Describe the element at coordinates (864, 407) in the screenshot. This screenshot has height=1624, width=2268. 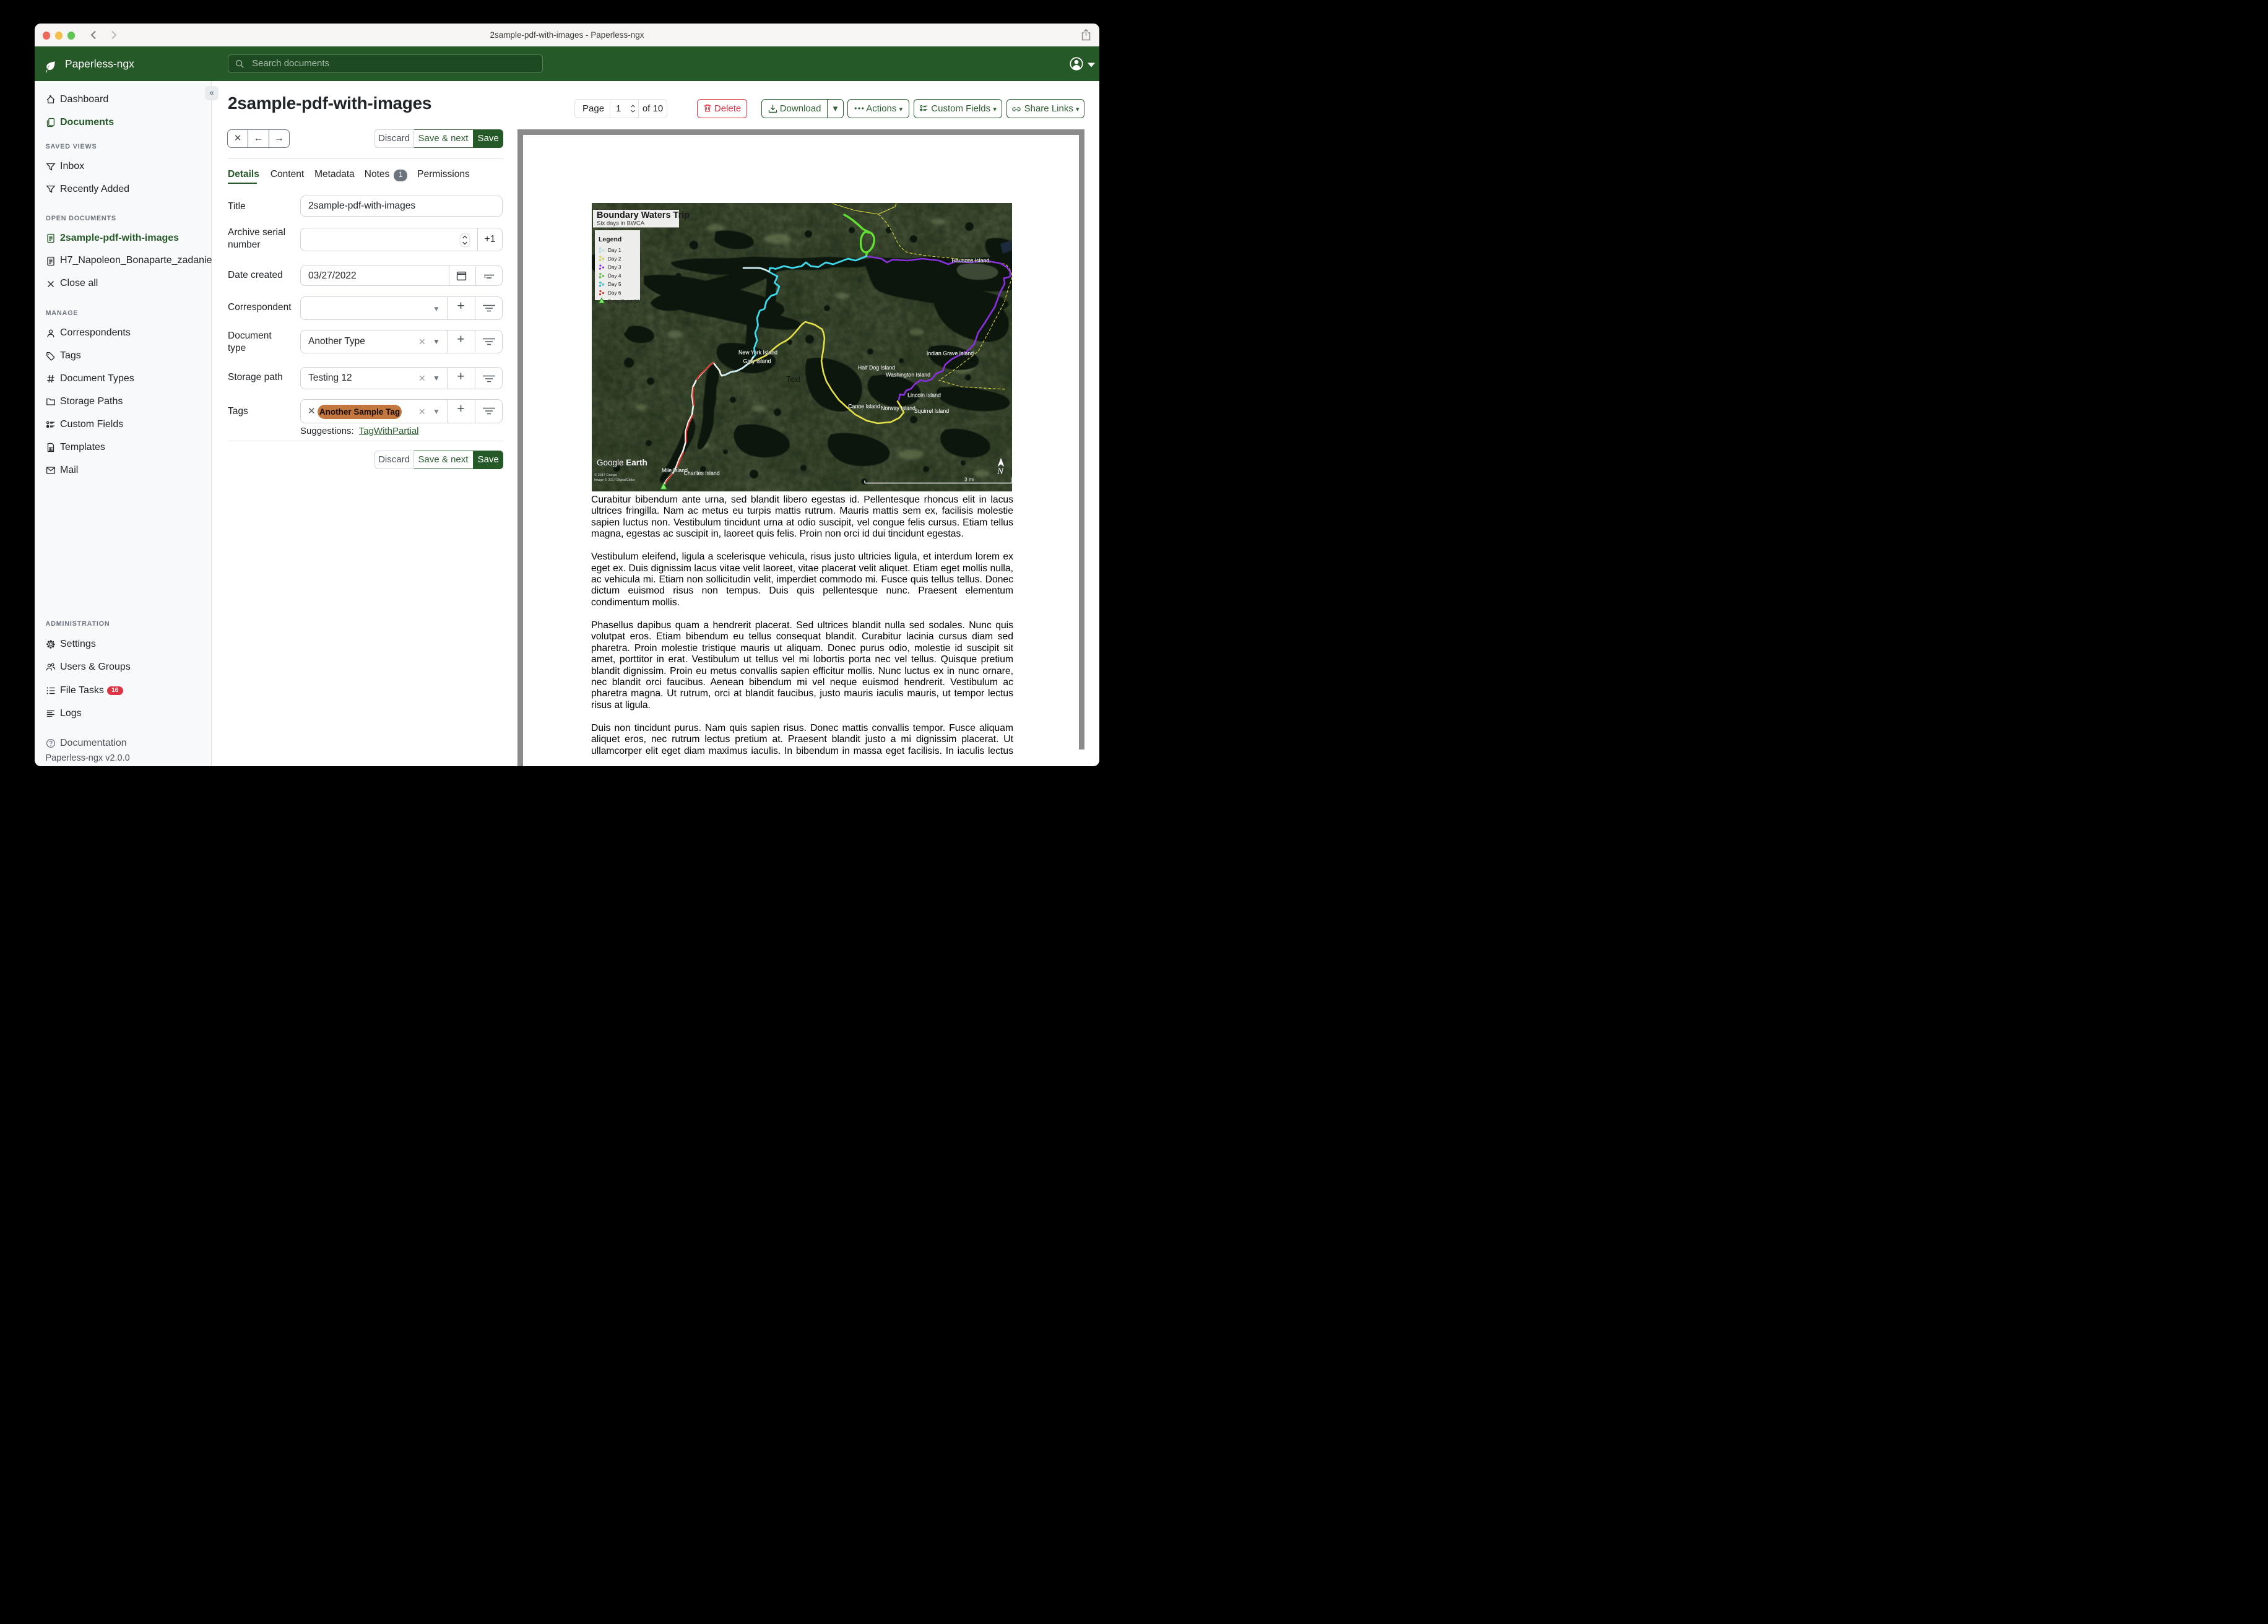
I see `svg-text: Canoe Island` at that location.